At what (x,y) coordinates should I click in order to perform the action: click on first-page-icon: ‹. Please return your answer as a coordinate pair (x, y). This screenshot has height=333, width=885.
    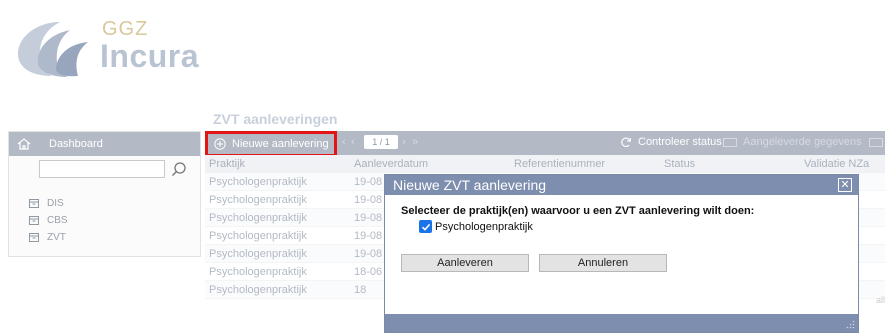
    Looking at the image, I should click on (344, 142).